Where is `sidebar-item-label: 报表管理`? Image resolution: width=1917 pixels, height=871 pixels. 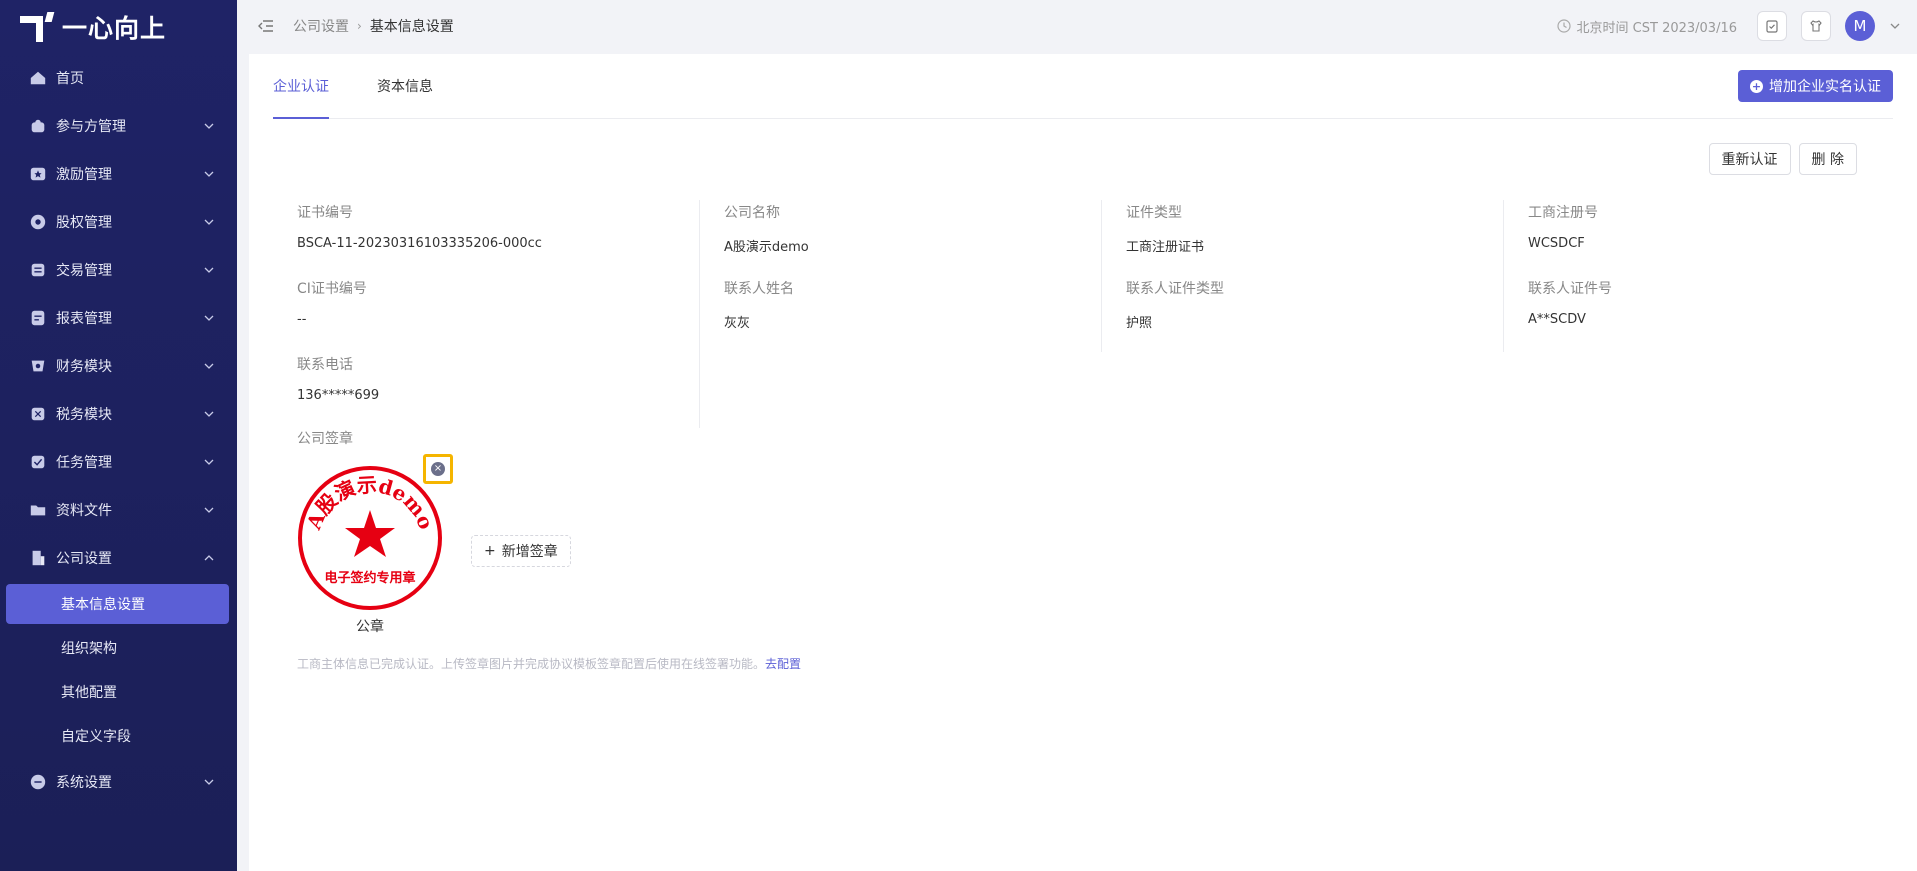 sidebar-item-label: 报表管理 is located at coordinates (84, 319).